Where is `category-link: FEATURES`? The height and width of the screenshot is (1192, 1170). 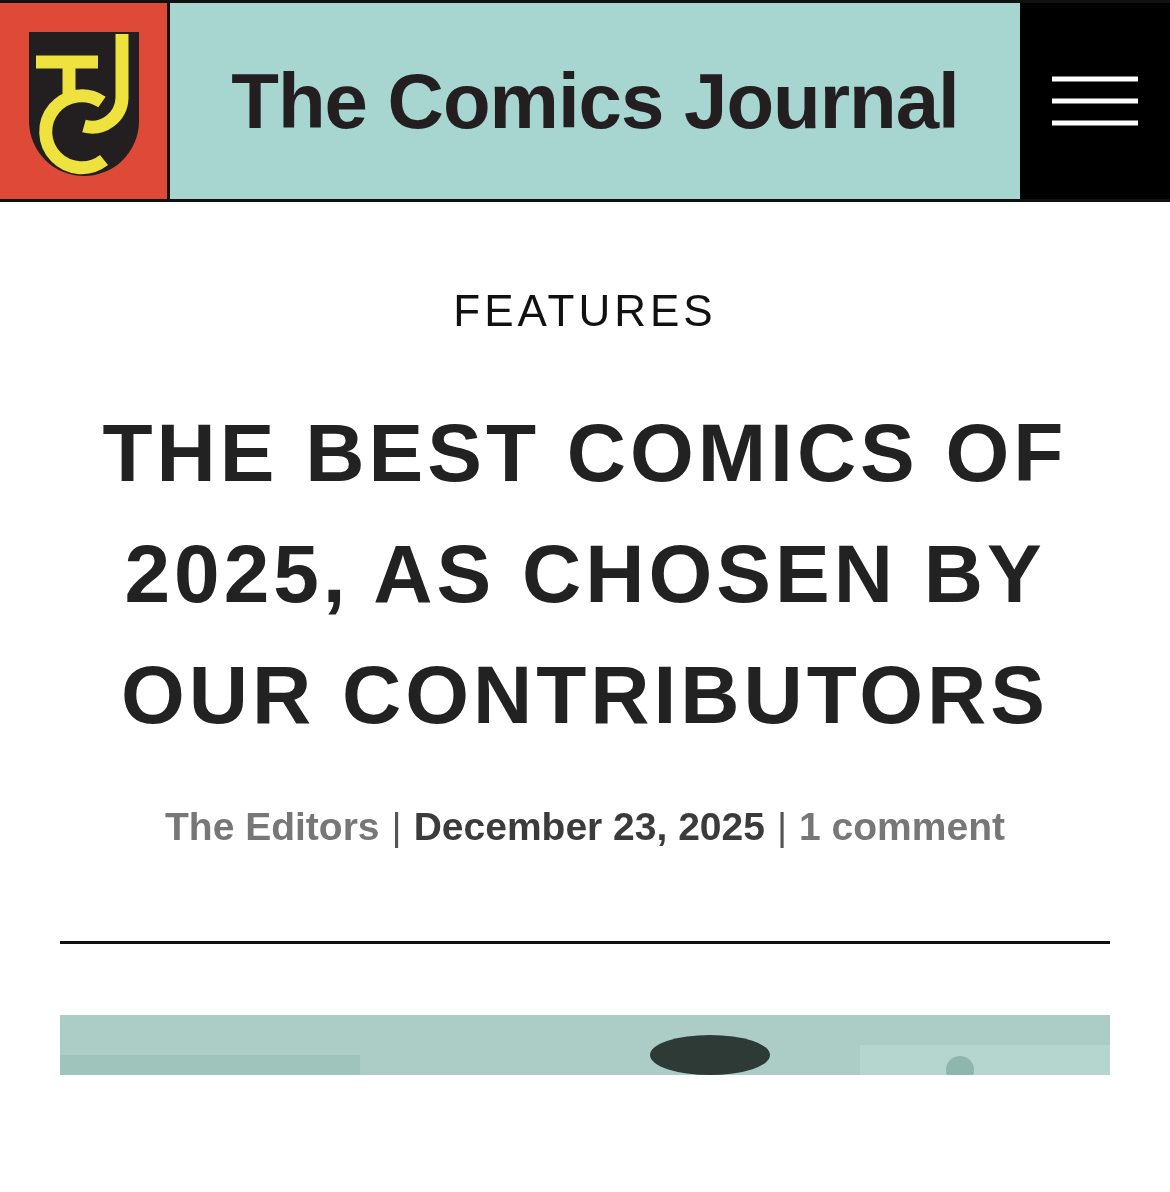 category-link: FEATURES is located at coordinates (585, 311).